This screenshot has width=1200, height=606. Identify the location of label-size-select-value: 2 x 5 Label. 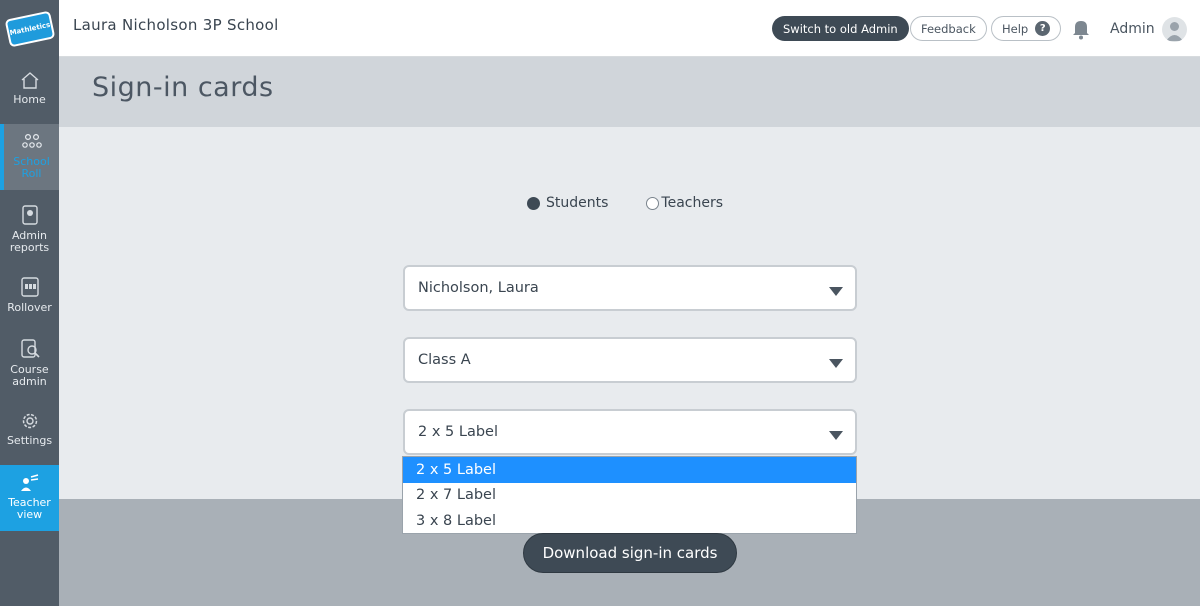
(458, 432).